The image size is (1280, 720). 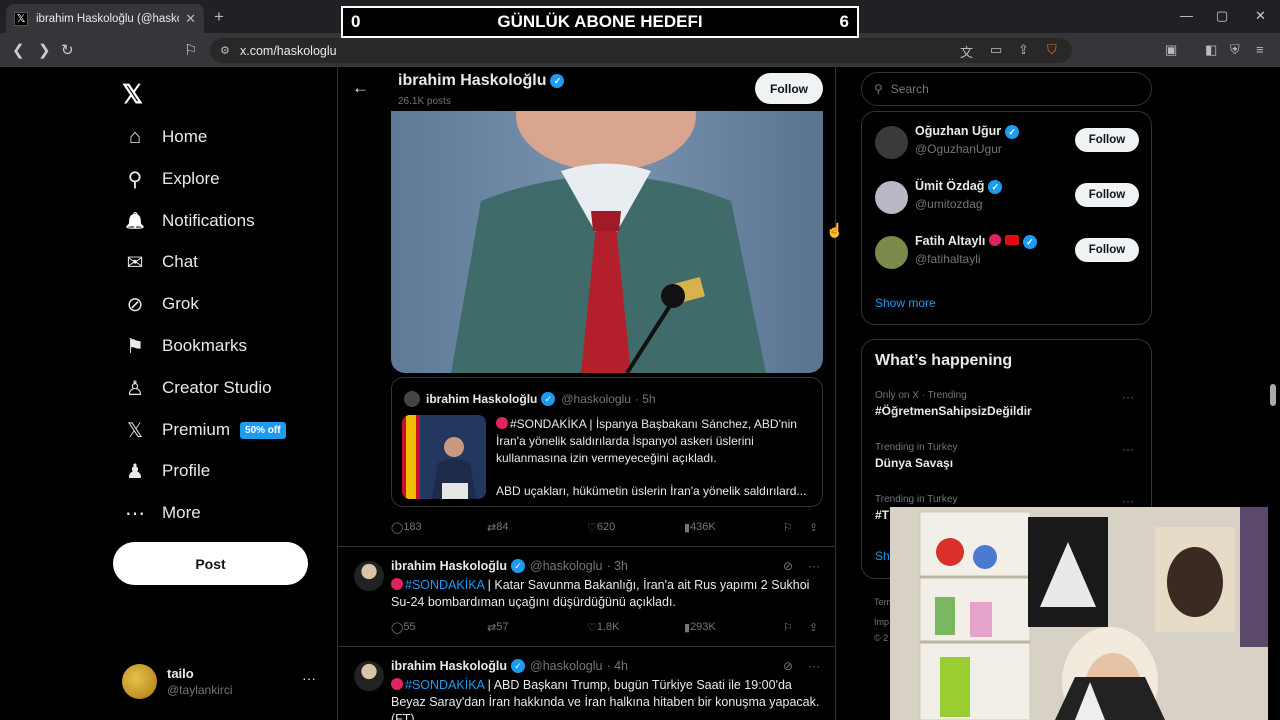 What do you see at coordinates (1006, 89) in the screenshot?
I see `search-input: ⚲ Search` at bounding box center [1006, 89].